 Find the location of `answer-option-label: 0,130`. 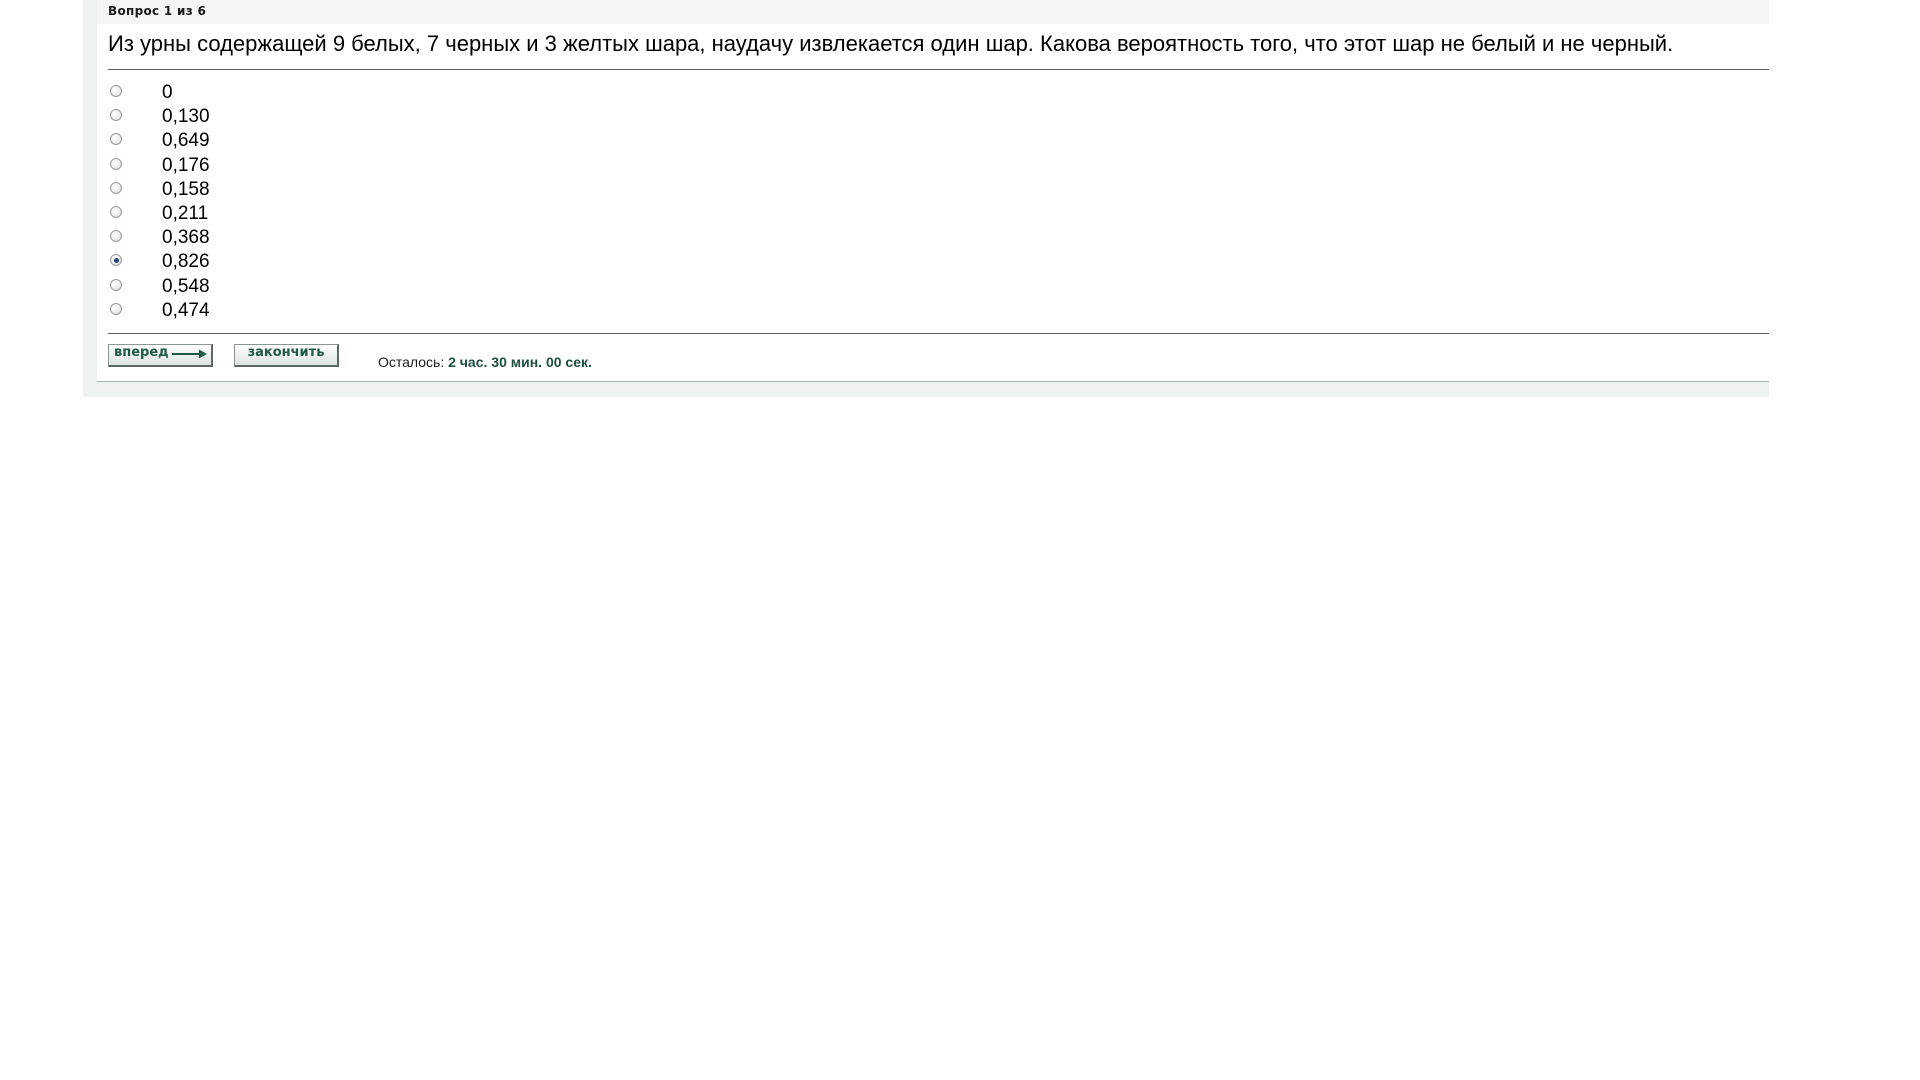

answer-option-label: 0,130 is located at coordinates (186, 117).